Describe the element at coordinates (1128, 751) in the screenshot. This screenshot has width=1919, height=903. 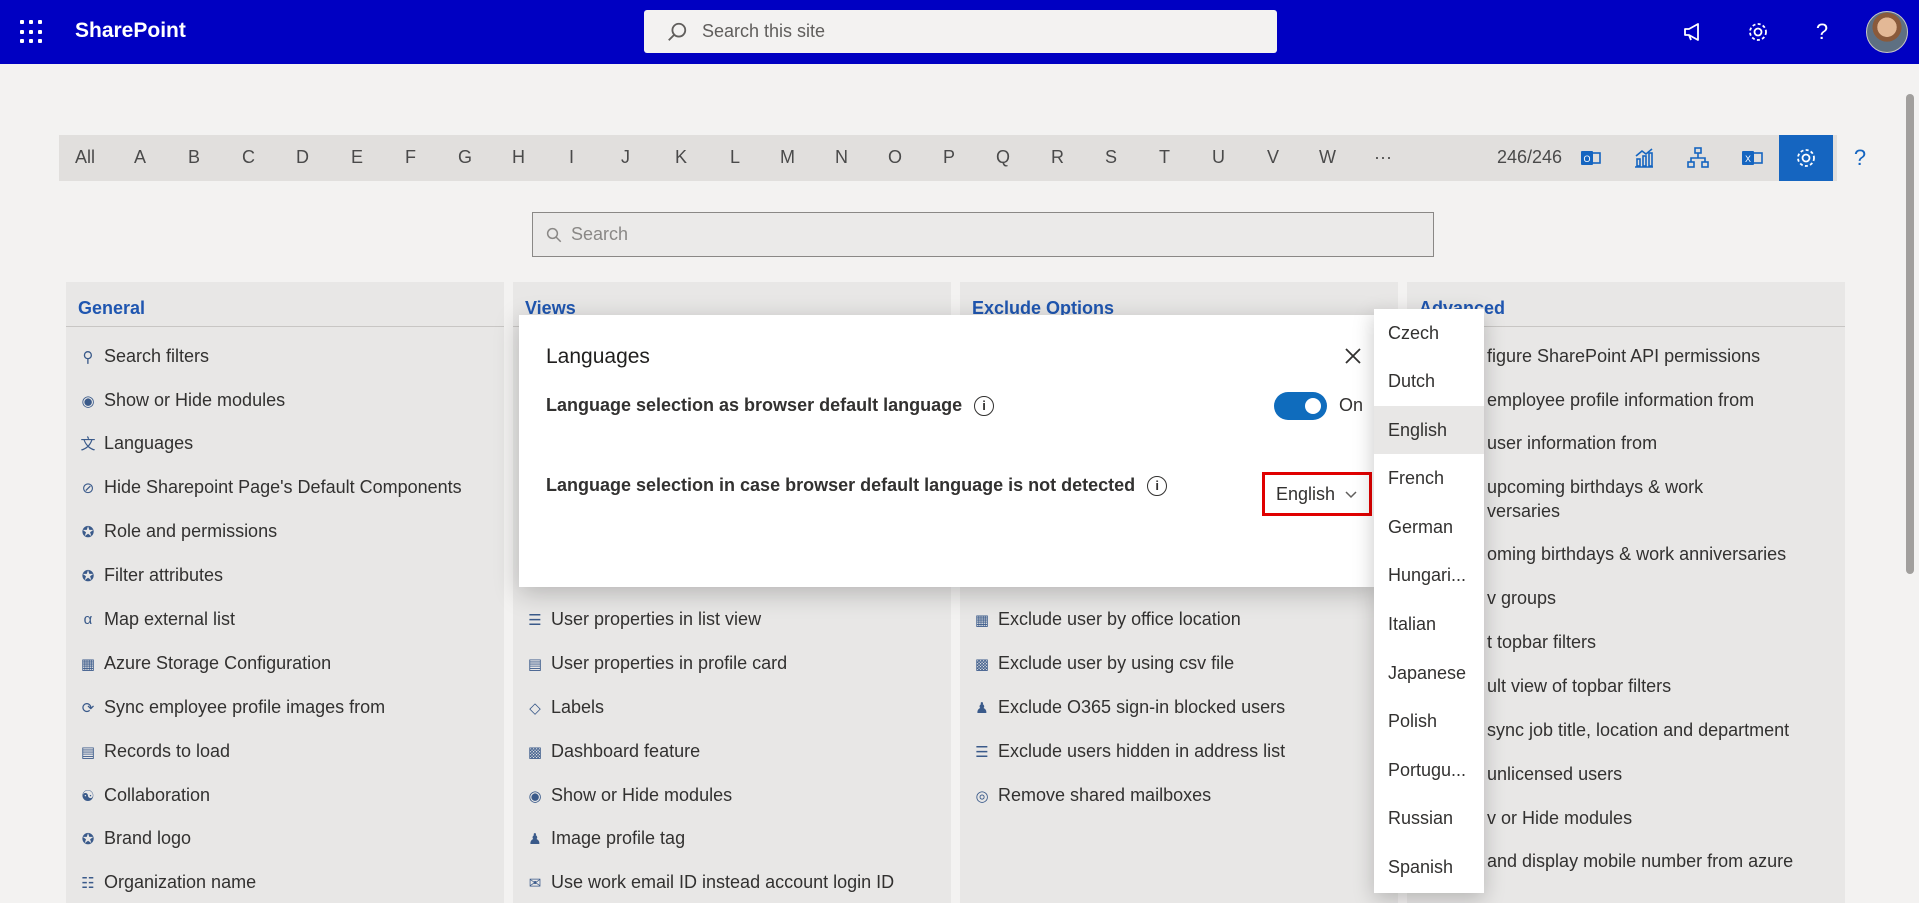
I see `settings-link-exclude-hidden-users: ☰ Exclude users hidden in address list` at that location.